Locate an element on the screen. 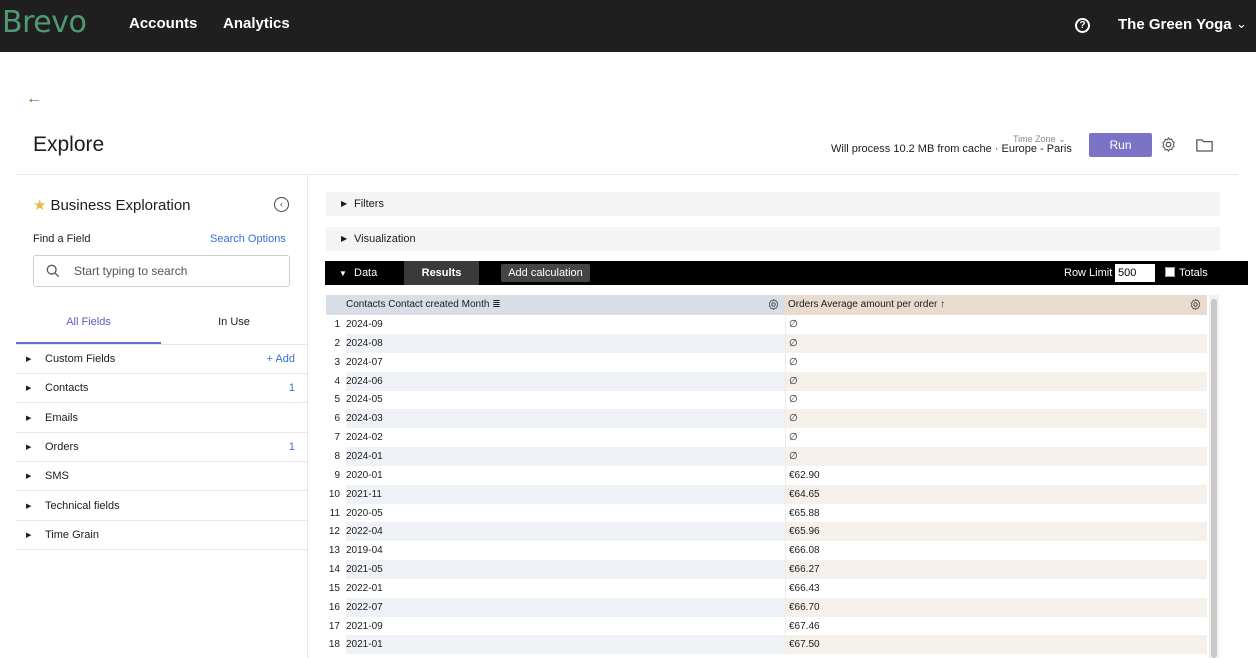 The height and width of the screenshot is (658, 1256). field-group-label: SMS is located at coordinates (57, 476).